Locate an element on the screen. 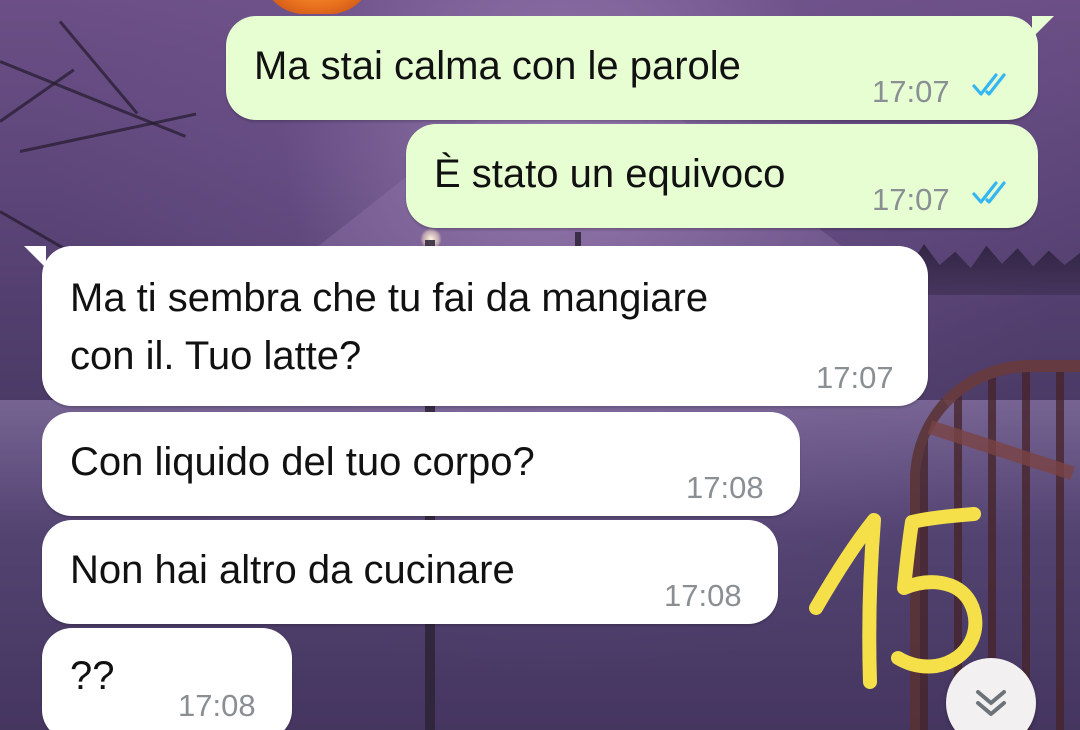 Image resolution: width=1080 pixels, height=730 pixels. message-text: ?? is located at coordinates (92, 676).